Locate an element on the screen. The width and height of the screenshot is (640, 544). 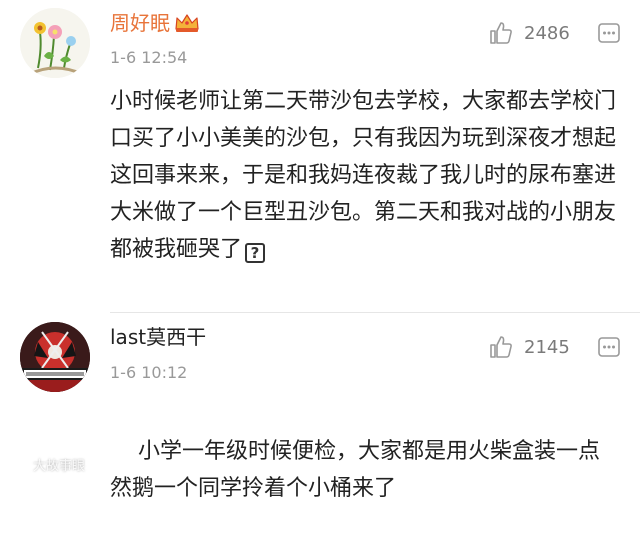
comment-timestamp: 1-6 12:54 is located at coordinates (149, 57).